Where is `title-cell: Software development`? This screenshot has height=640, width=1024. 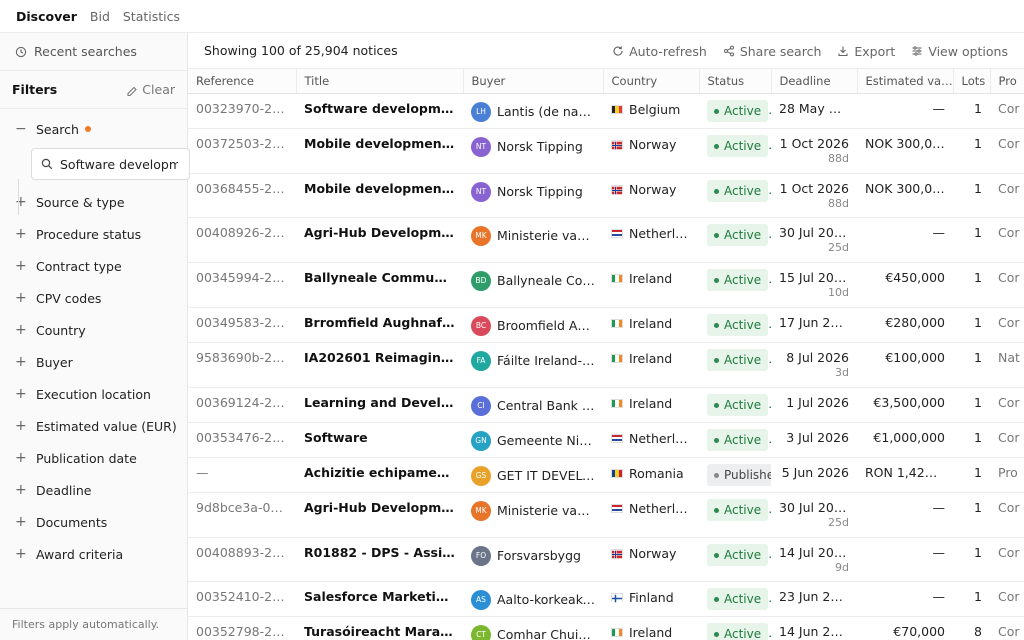 title-cell: Software development is located at coordinates (379, 105).